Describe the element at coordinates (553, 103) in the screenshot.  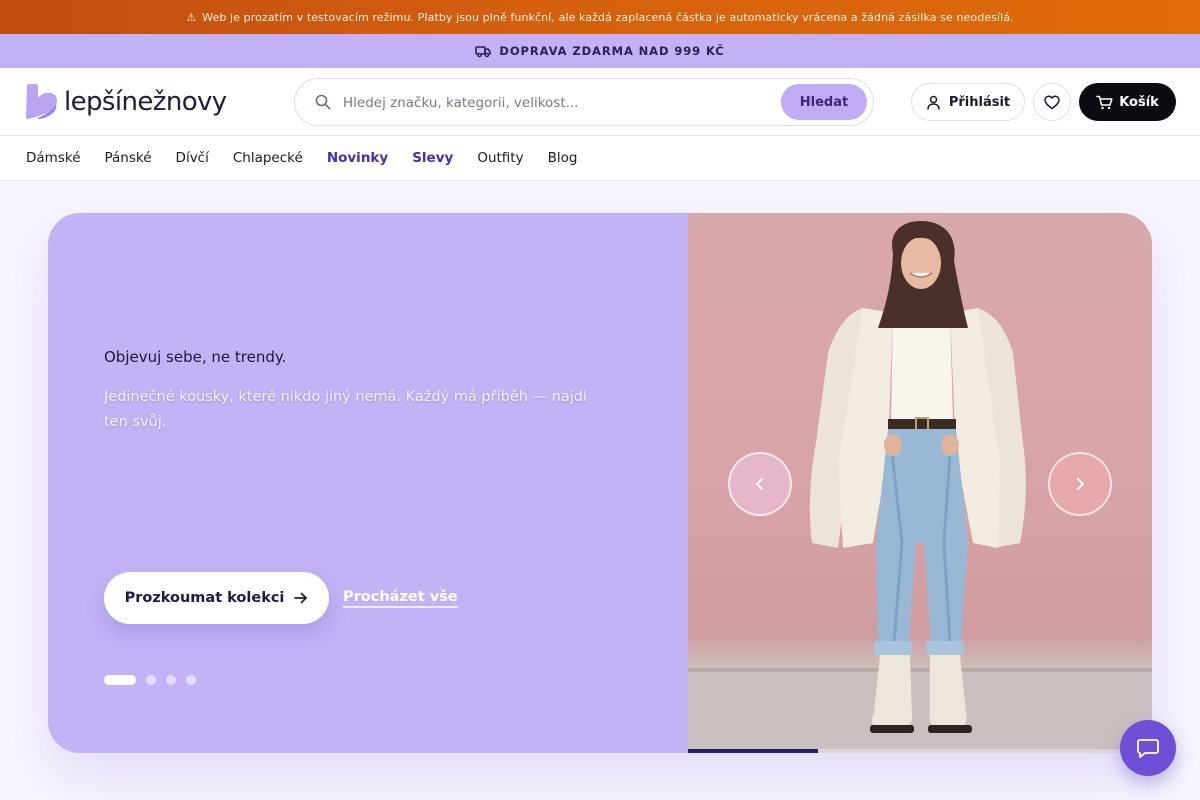
I see `search-input` at that location.